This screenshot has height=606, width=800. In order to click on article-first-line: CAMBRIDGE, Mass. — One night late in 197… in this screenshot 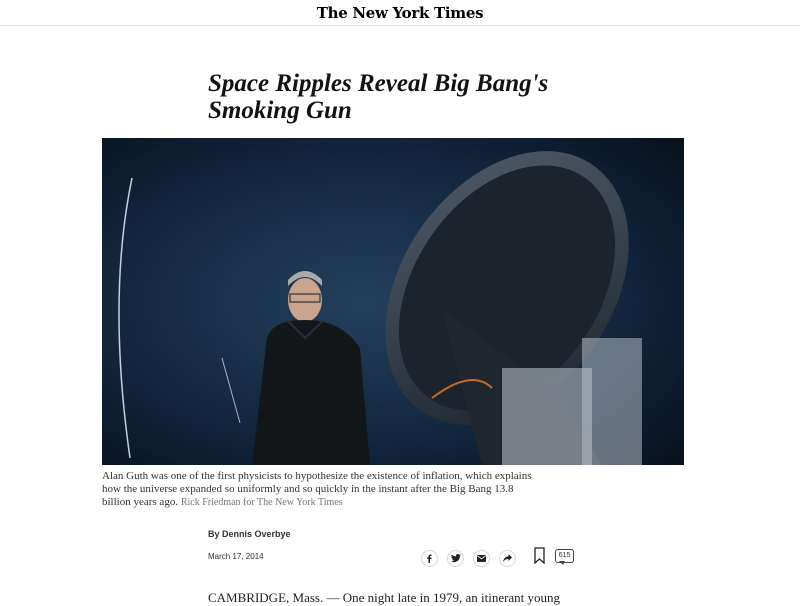, I will do `click(384, 597)`.